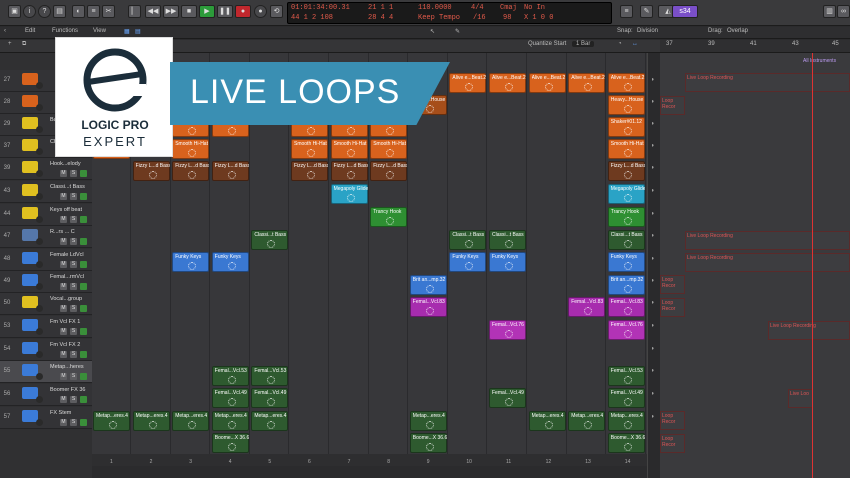  What do you see at coordinates (469, 462) in the screenshot?
I see `scene-trigger-10: 10` at bounding box center [469, 462].